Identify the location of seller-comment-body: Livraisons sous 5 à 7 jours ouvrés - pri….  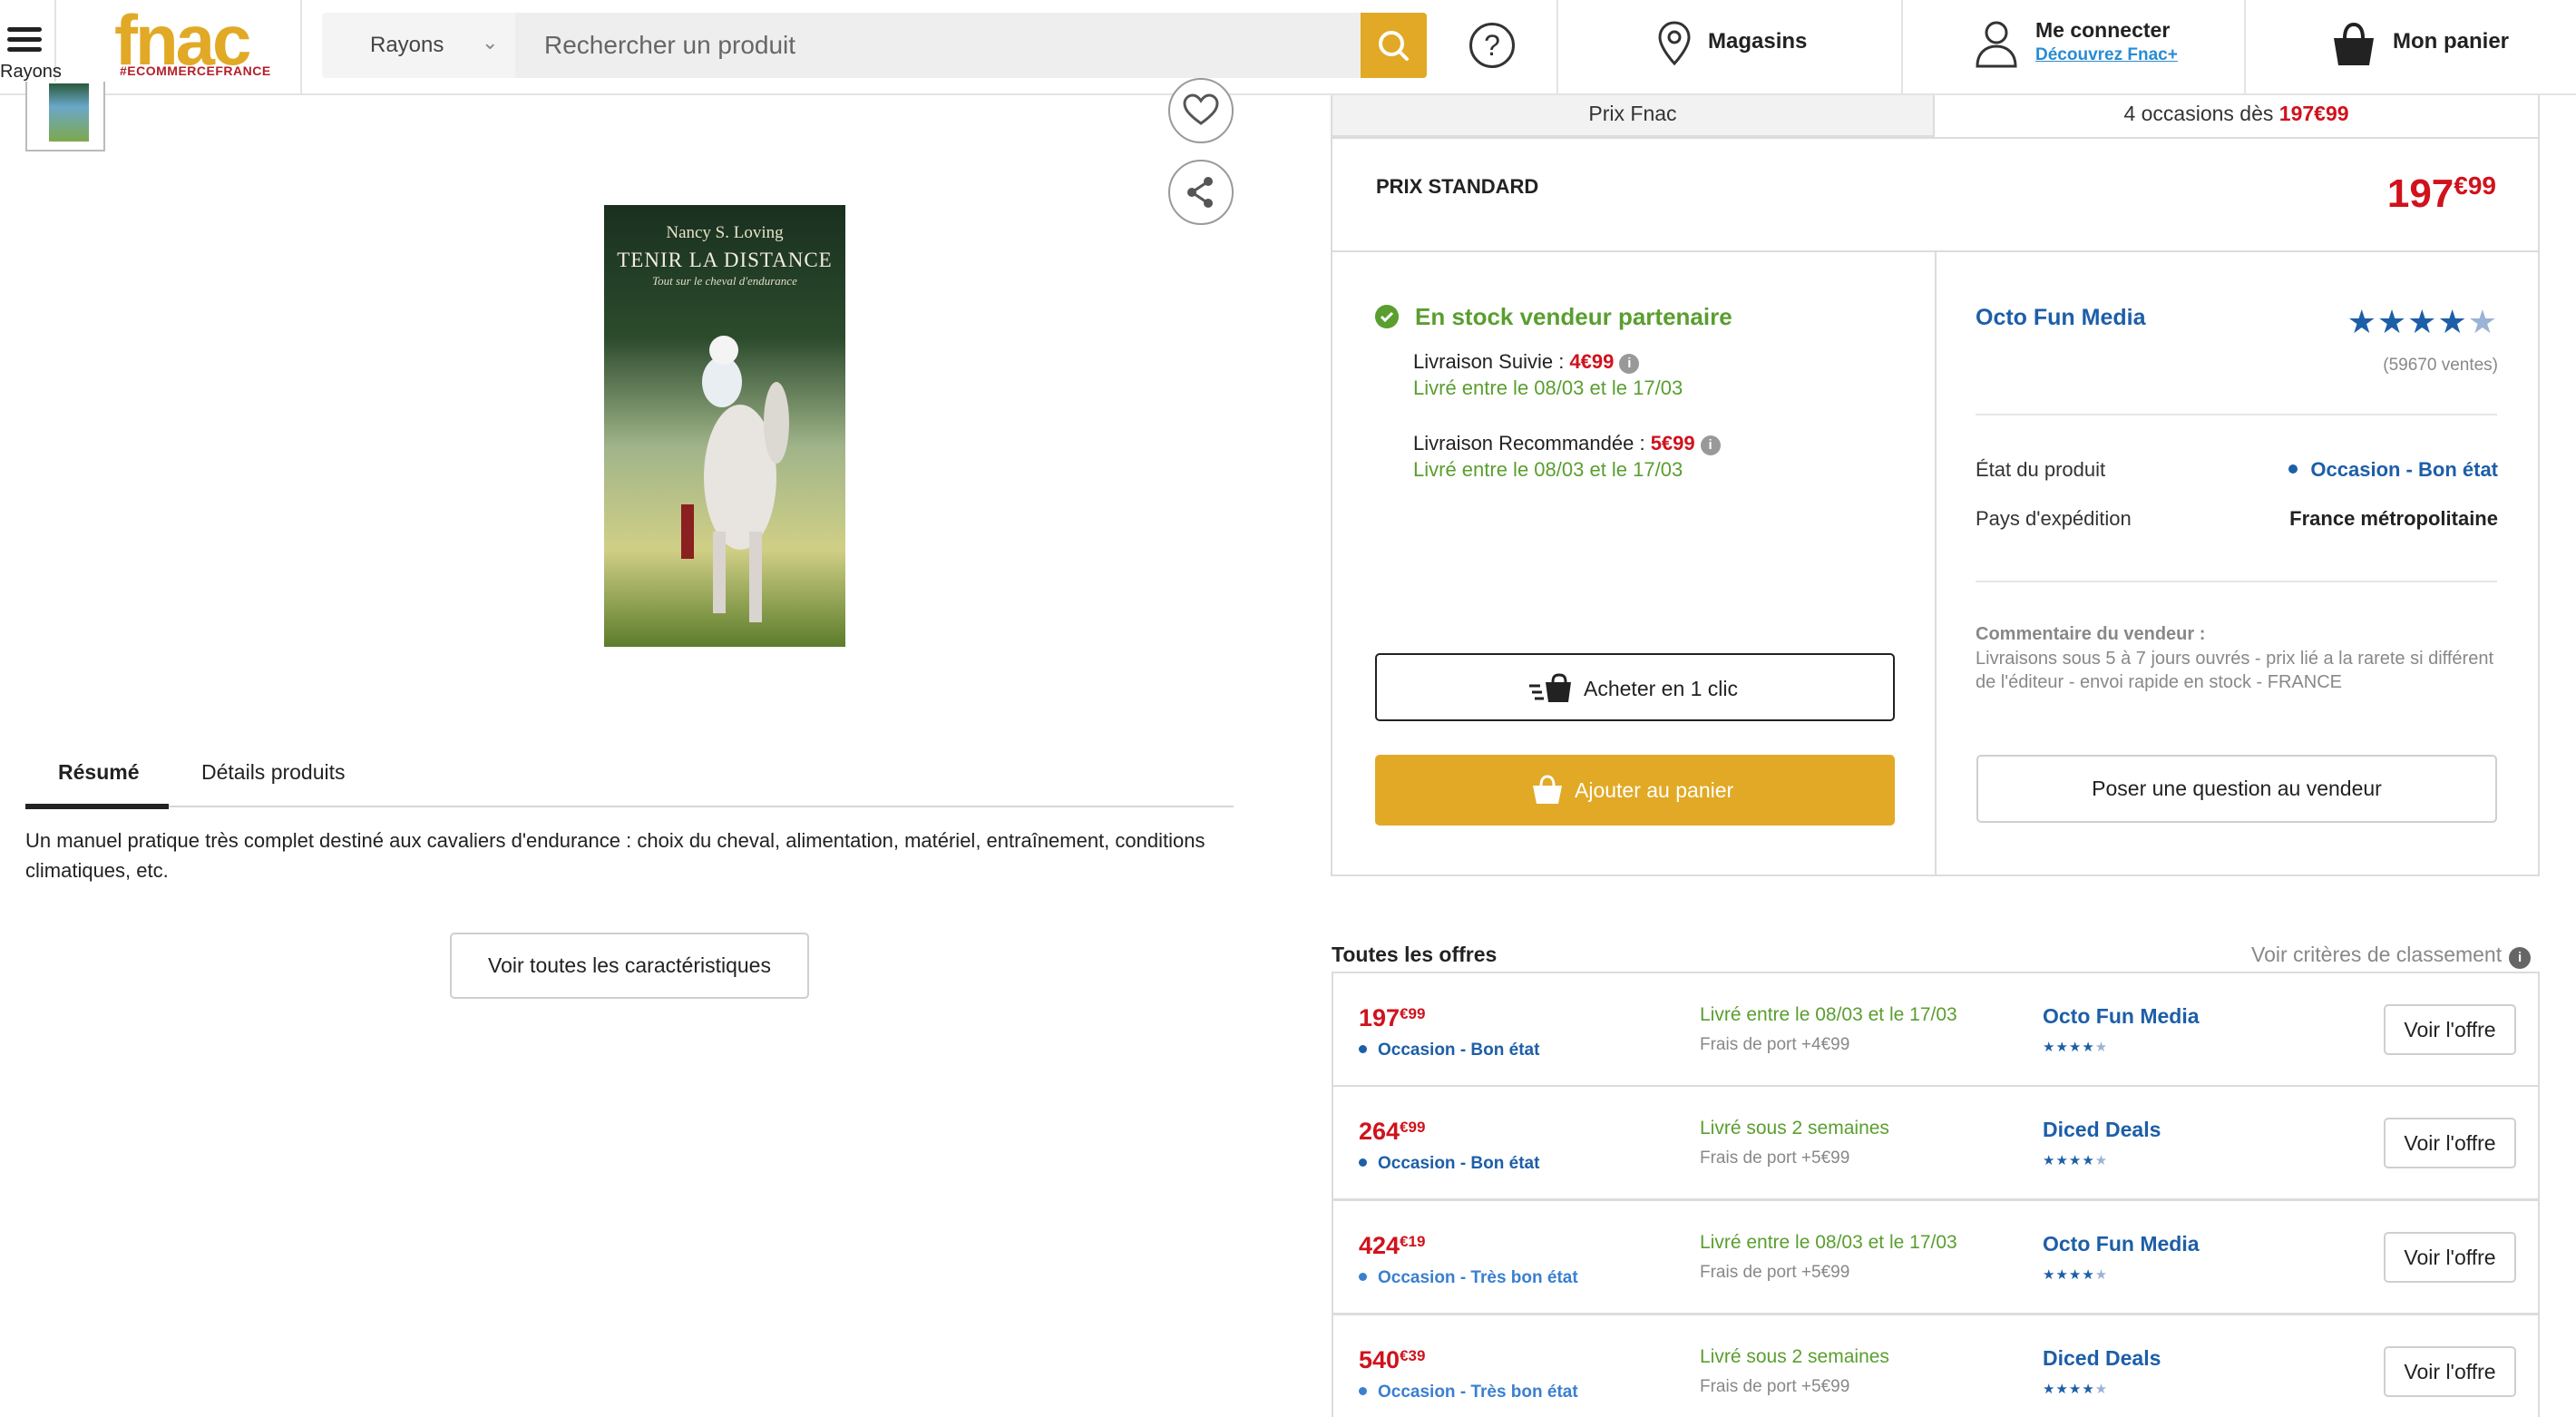
(2235, 670).